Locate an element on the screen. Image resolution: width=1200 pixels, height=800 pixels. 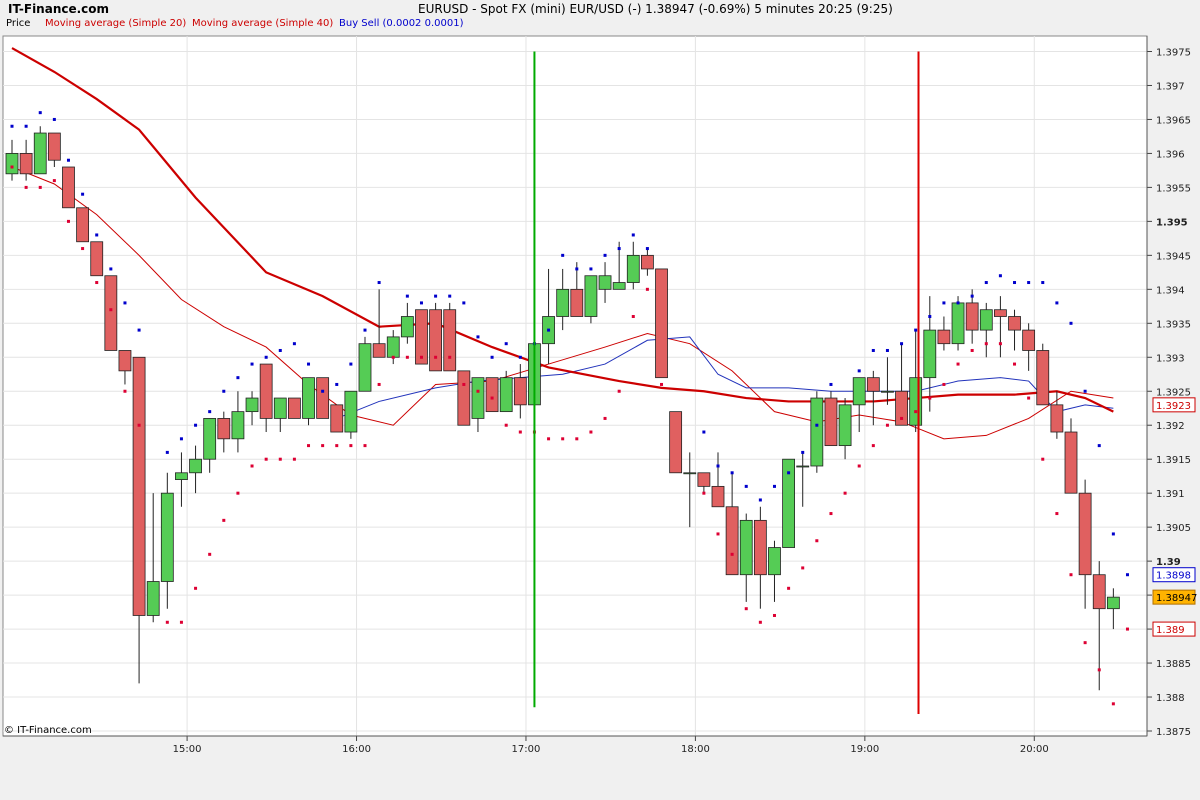
y-tick-label: 1.395 is located at coordinates (1172, 222).